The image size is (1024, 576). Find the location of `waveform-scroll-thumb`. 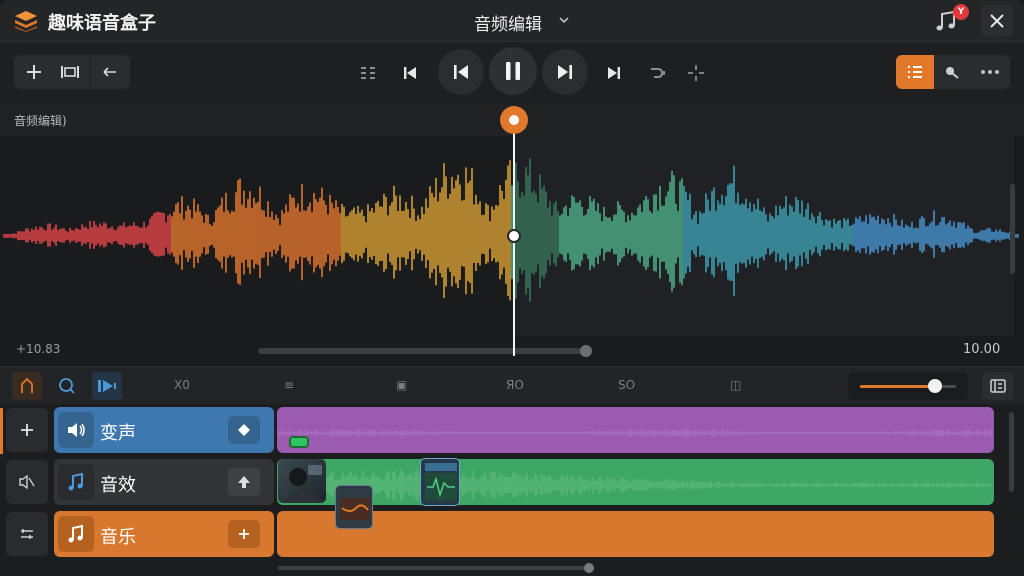

waveform-scroll-thumb is located at coordinates (586, 351).